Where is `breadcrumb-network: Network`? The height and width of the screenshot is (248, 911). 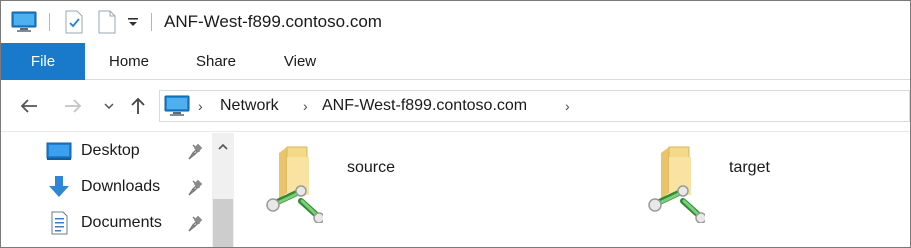 breadcrumb-network: Network is located at coordinates (249, 106).